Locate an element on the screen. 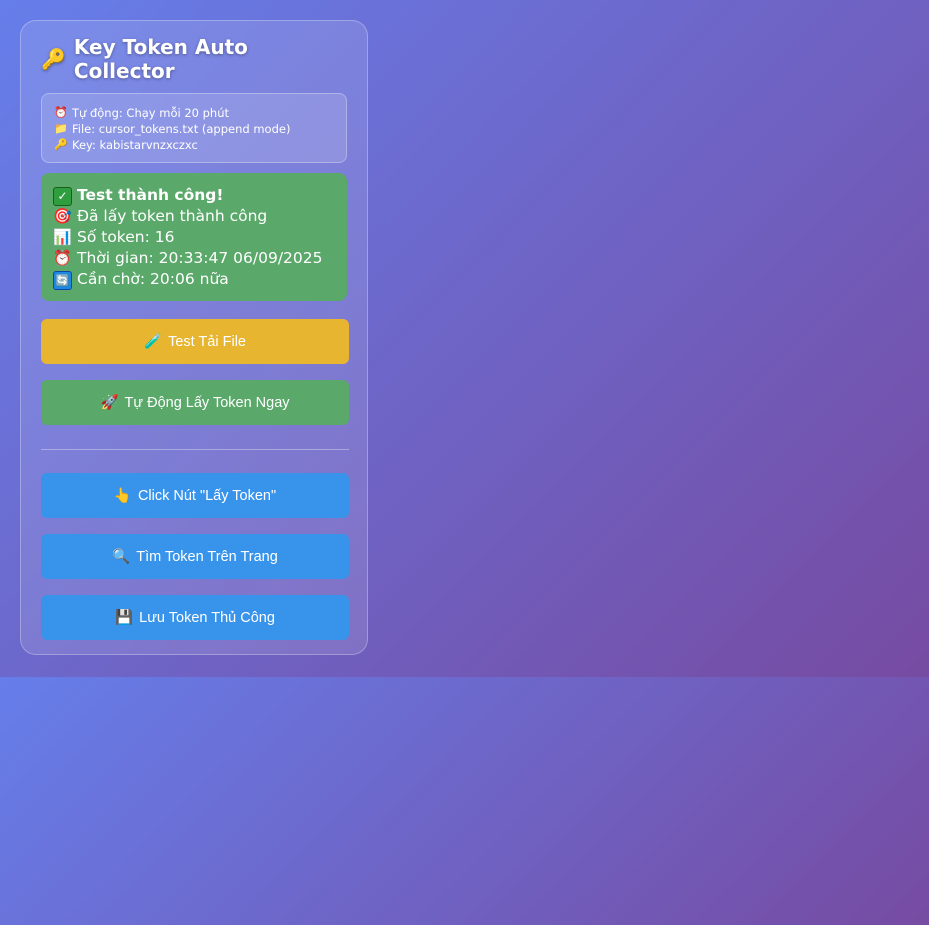  info-key-text: Key: kabistarvnzxczxc is located at coordinates (135, 145).